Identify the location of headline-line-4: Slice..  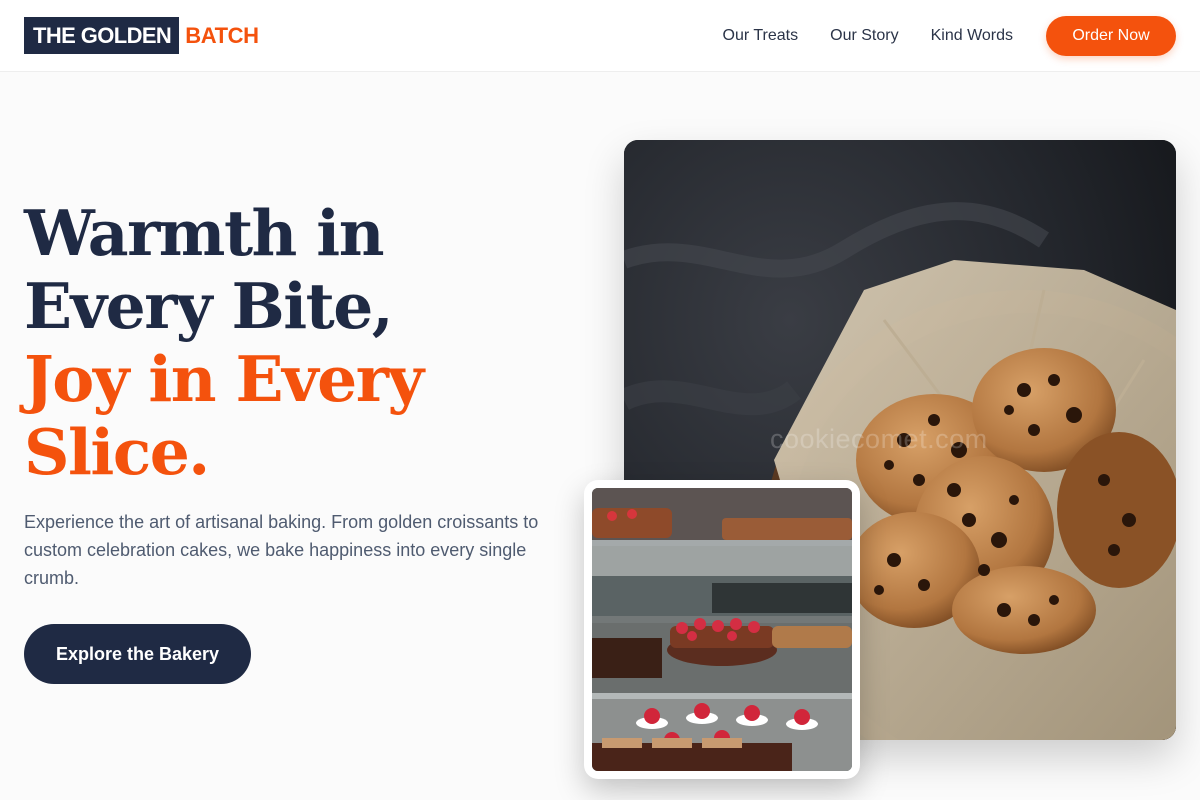
(117, 452).